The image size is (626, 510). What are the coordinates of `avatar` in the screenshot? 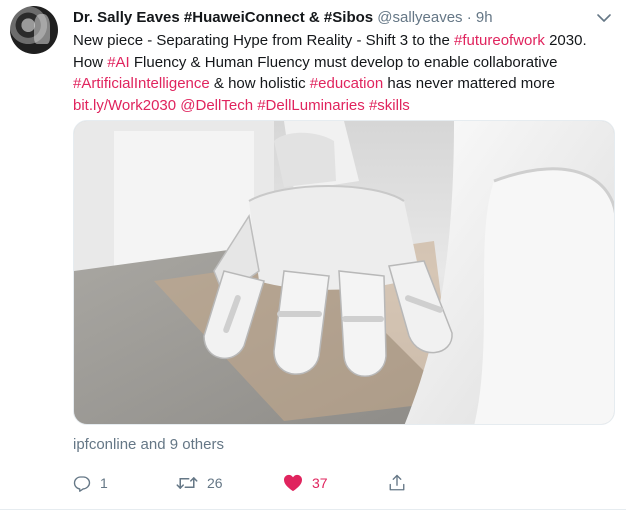 It's located at (34, 30).